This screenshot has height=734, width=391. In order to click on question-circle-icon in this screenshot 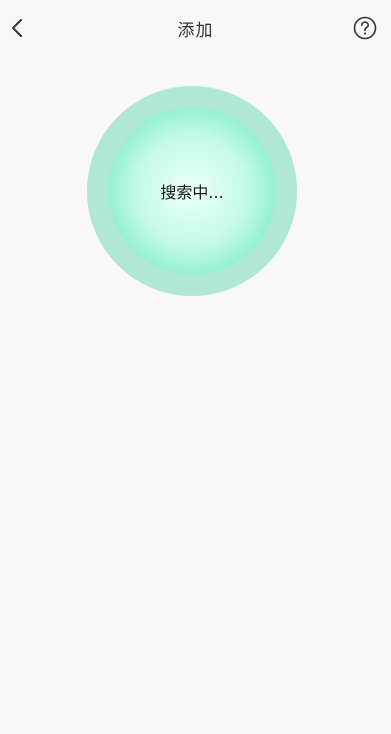, I will do `click(365, 28)`.